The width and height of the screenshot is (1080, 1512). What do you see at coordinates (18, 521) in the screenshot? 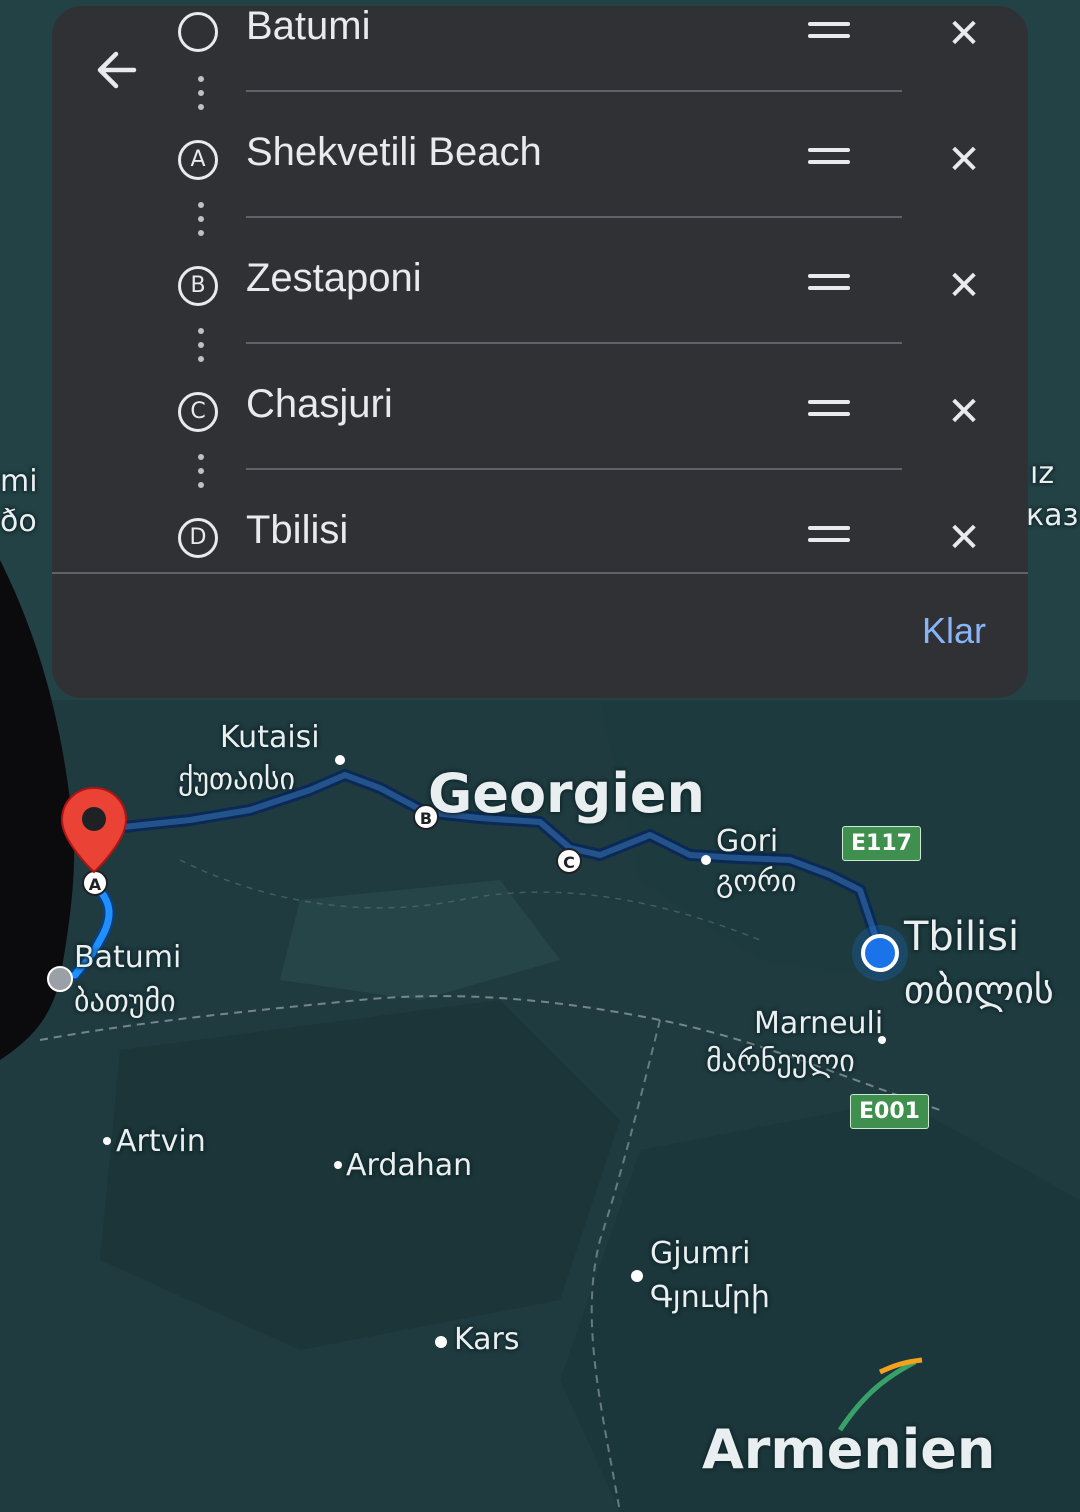
I see `edge-label-left-2: ðo` at bounding box center [18, 521].